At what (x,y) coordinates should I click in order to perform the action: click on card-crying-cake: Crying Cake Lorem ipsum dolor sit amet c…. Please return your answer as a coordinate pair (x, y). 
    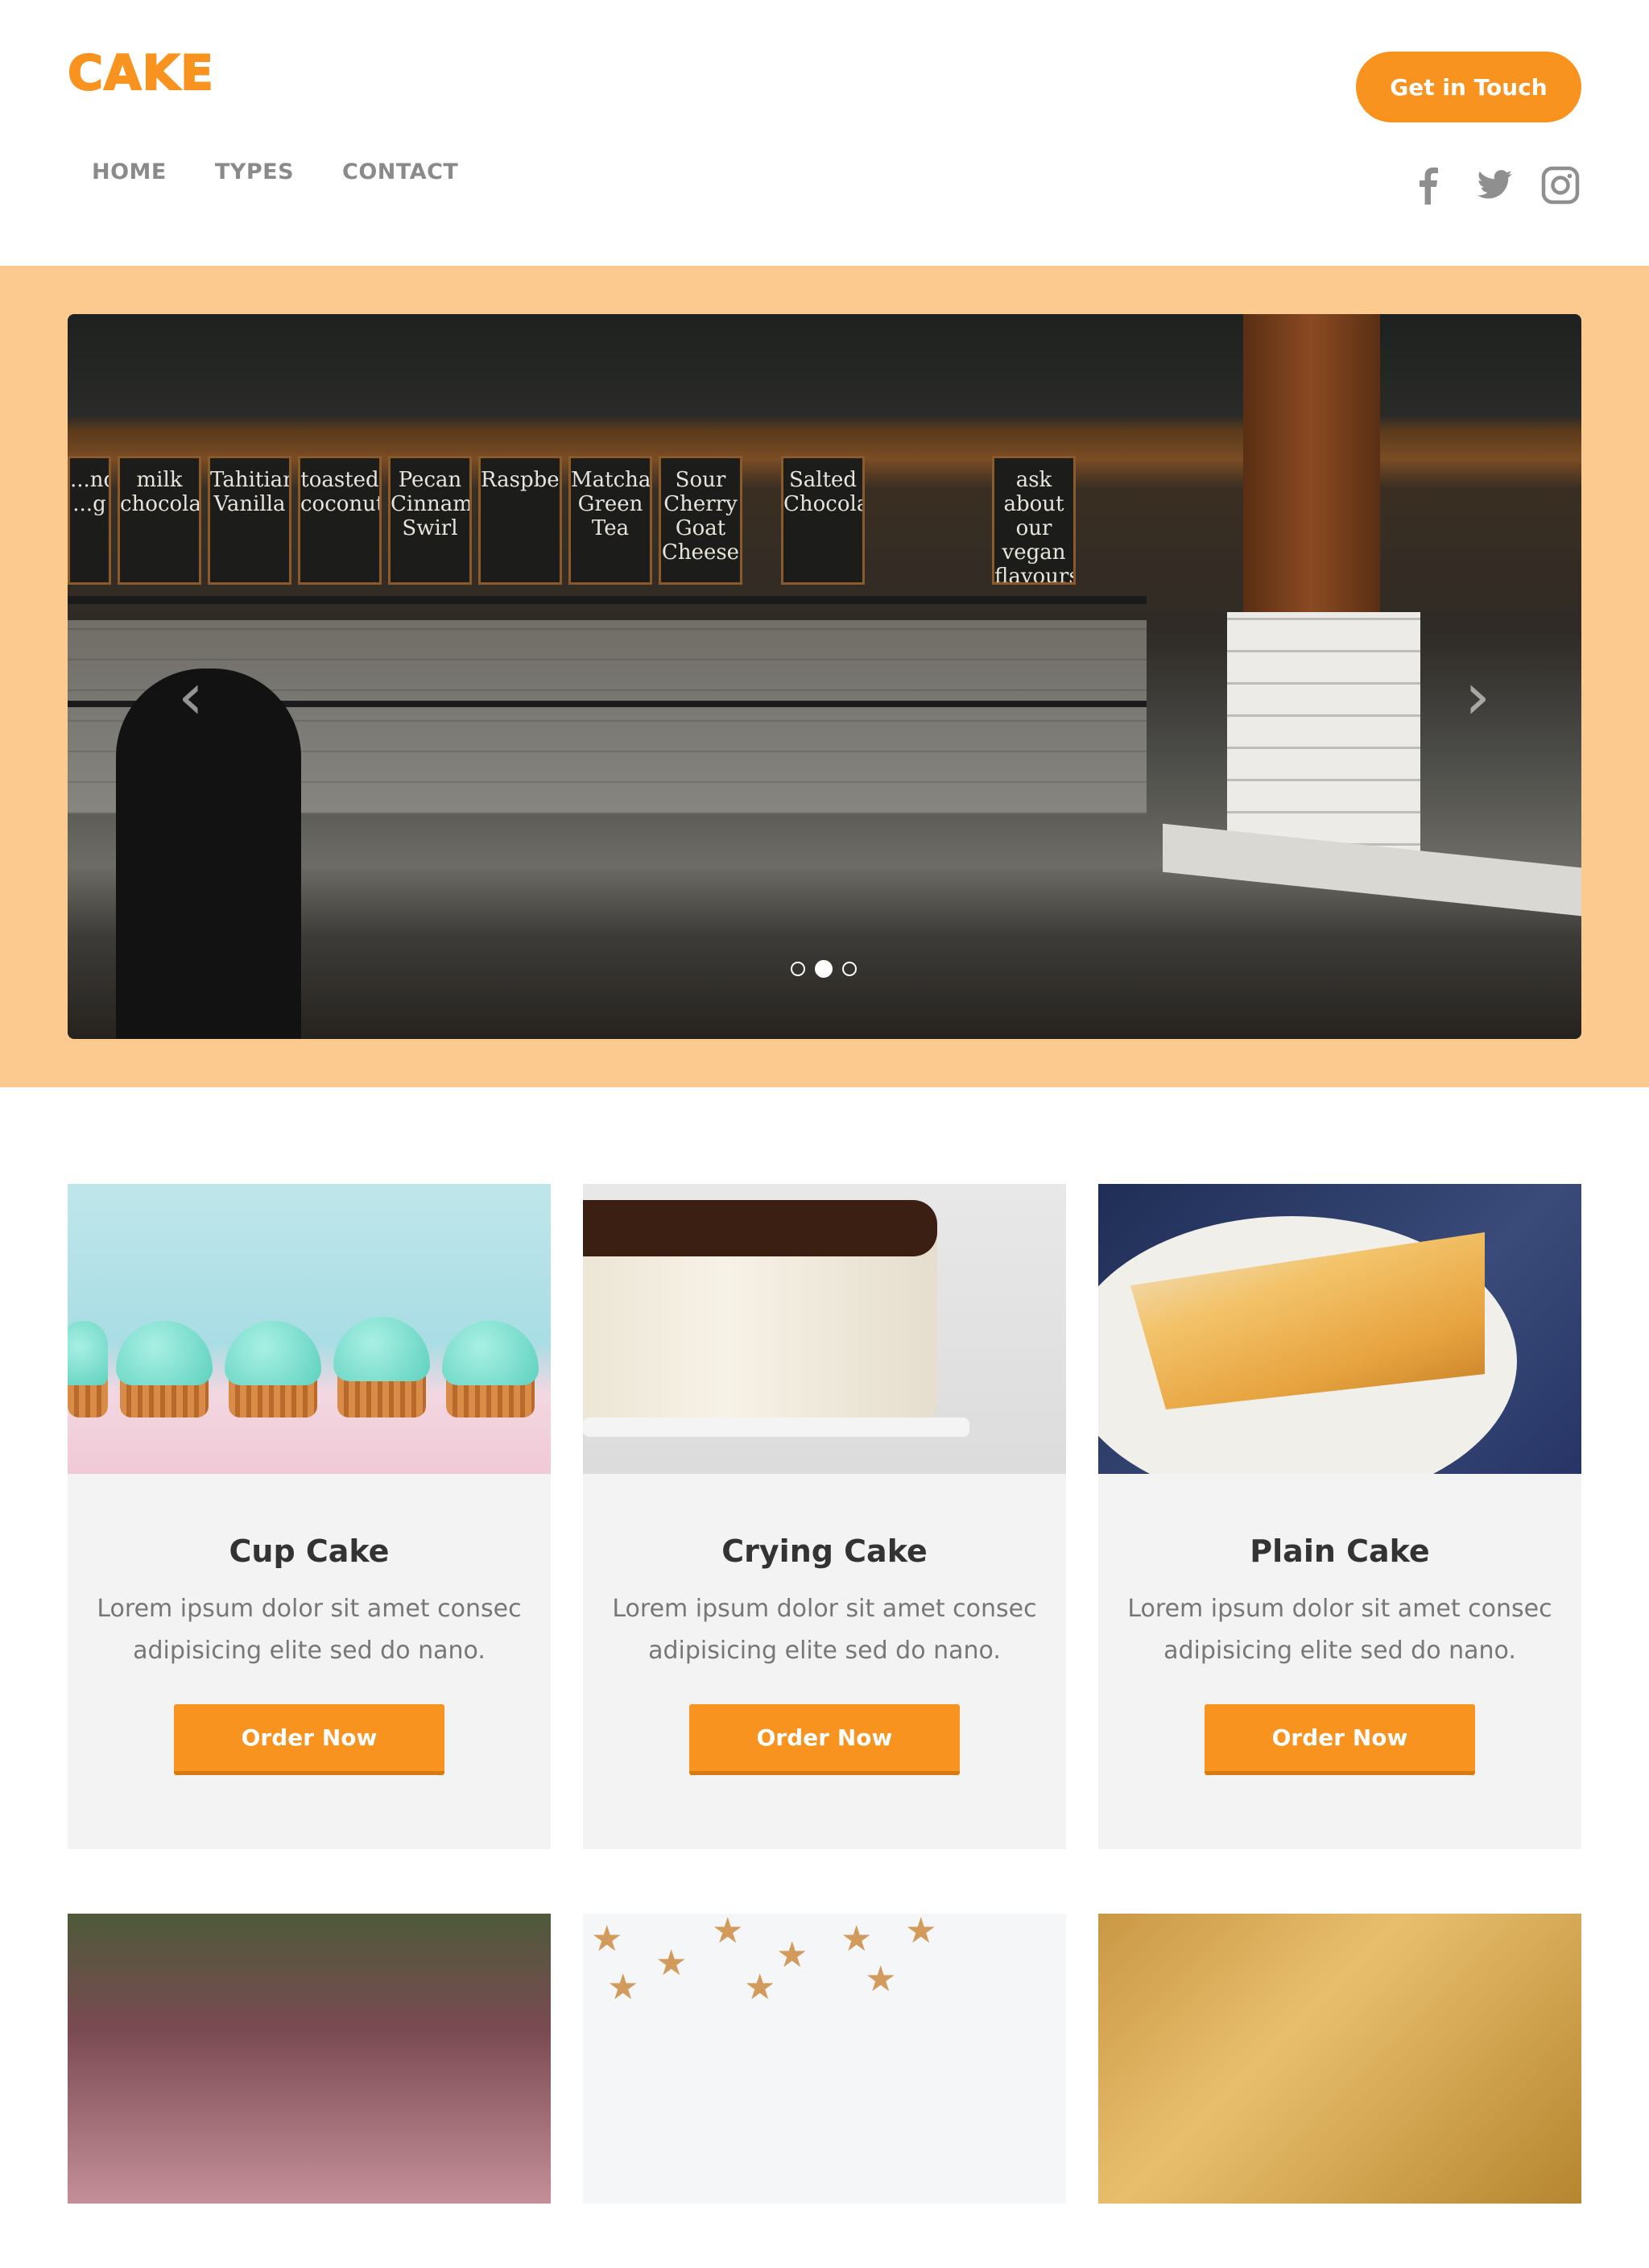
    Looking at the image, I should click on (824, 1516).